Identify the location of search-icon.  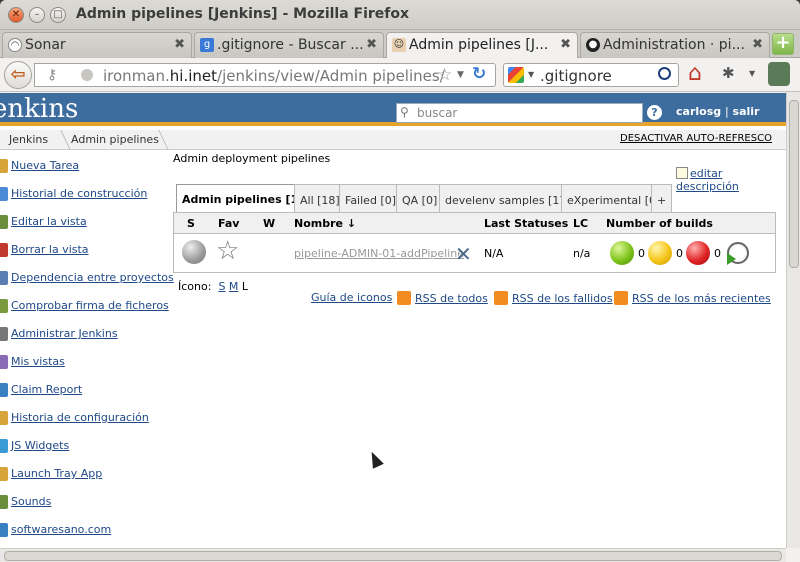
(664, 73).